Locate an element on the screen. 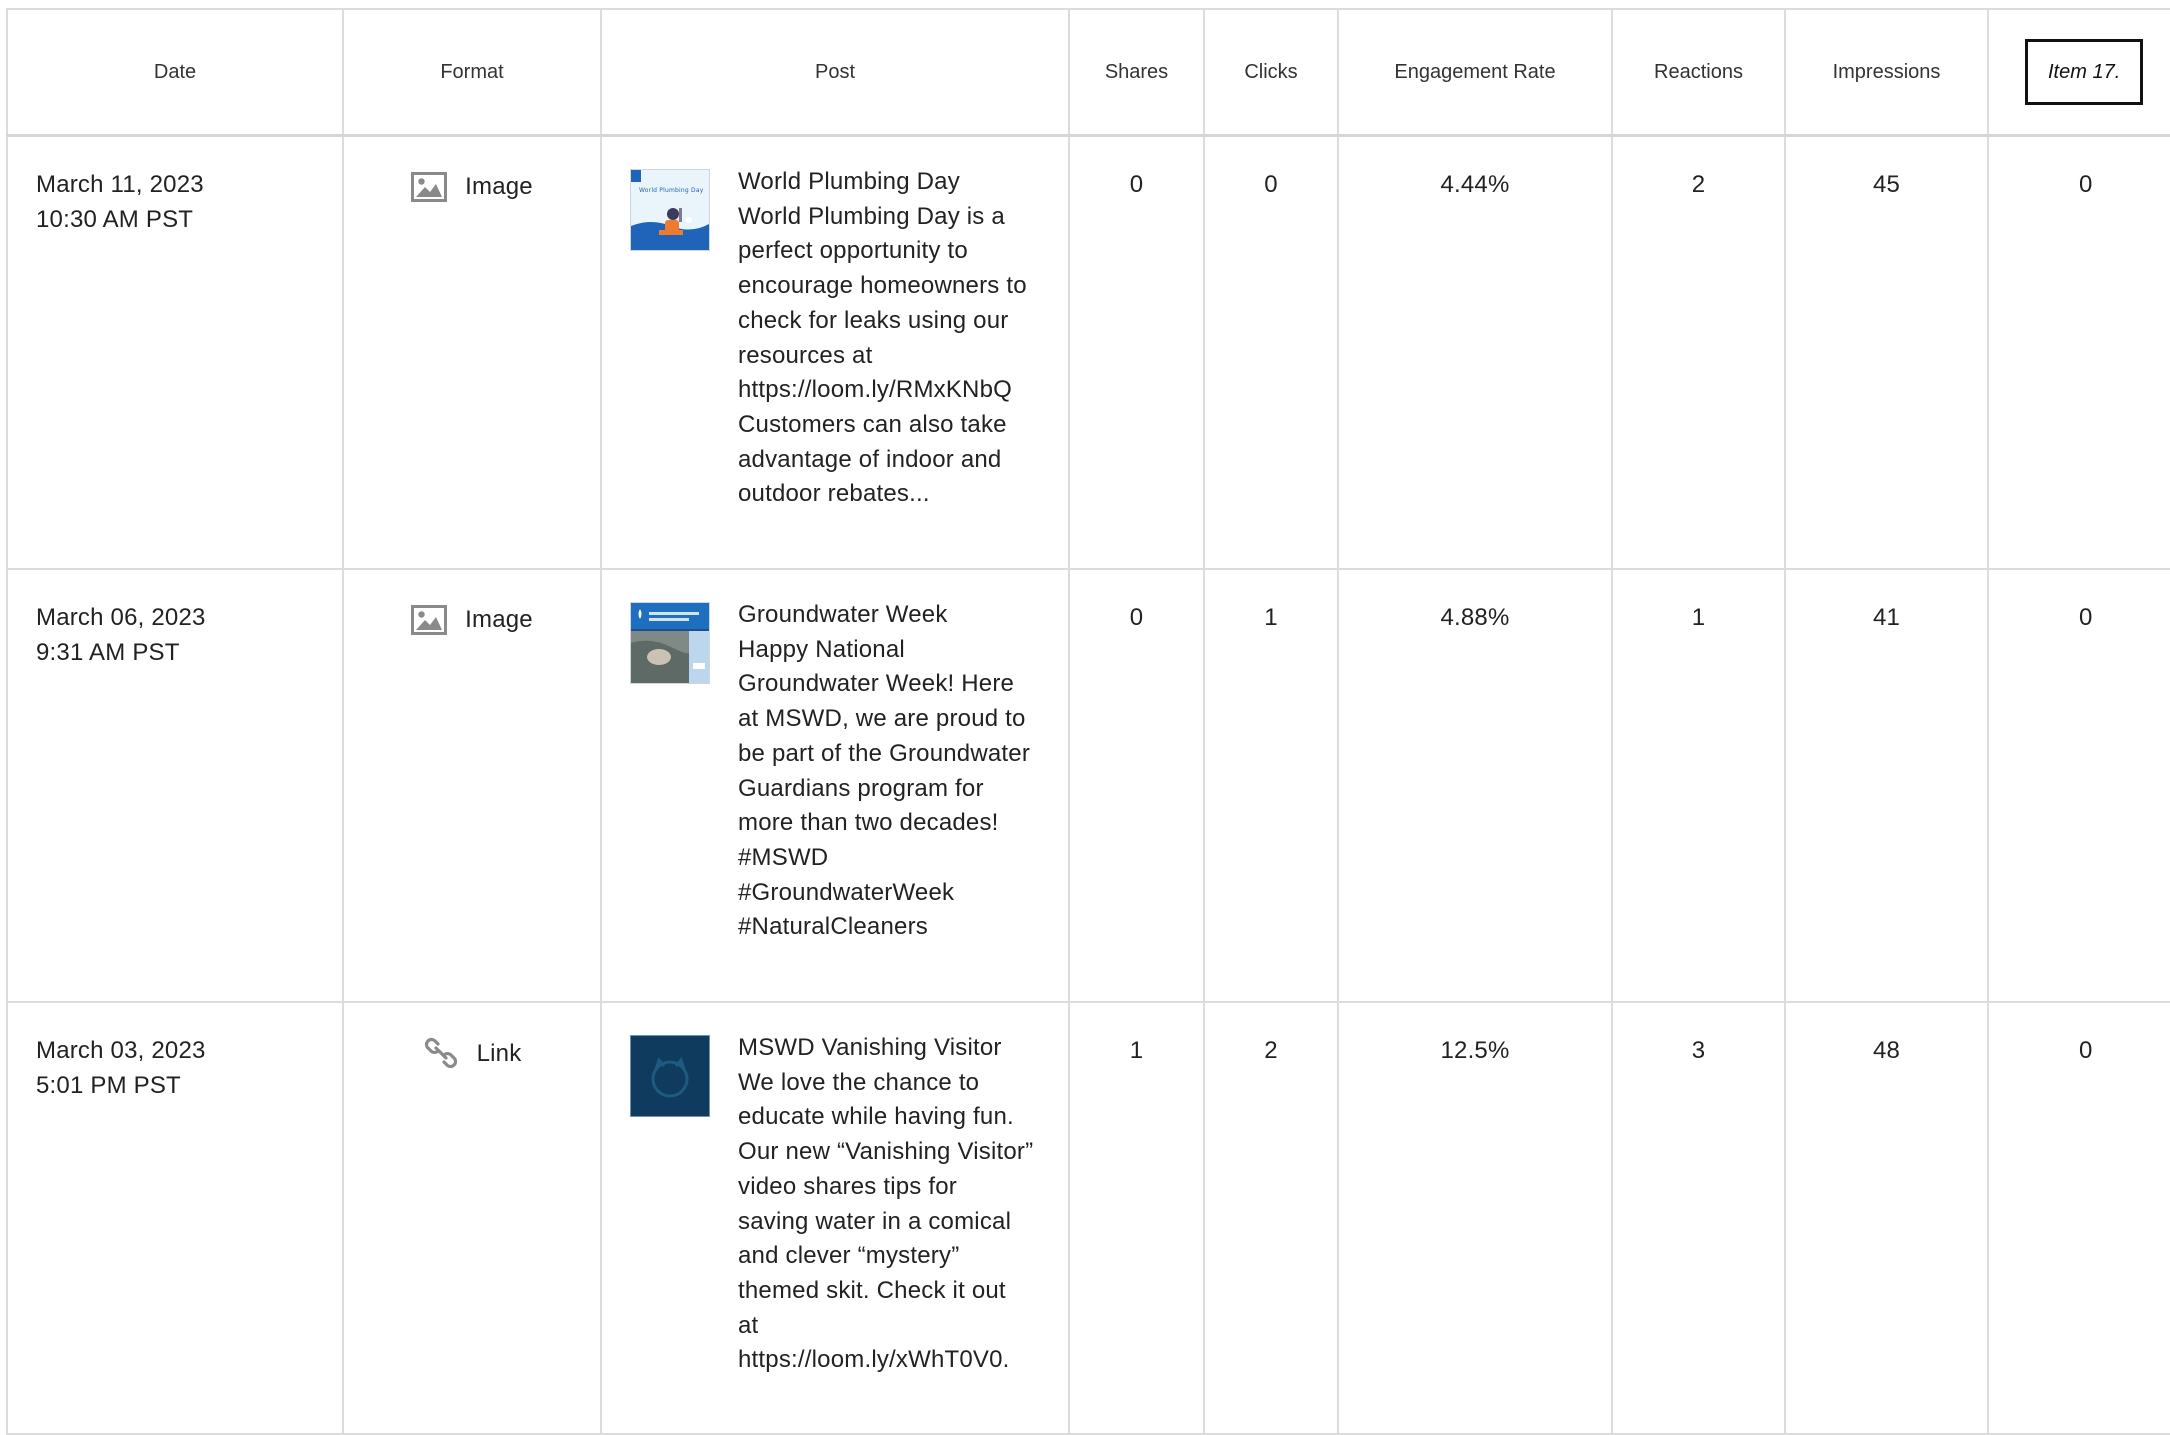  post-line: at MSWD, we are proud to is located at coordinates (882, 719).